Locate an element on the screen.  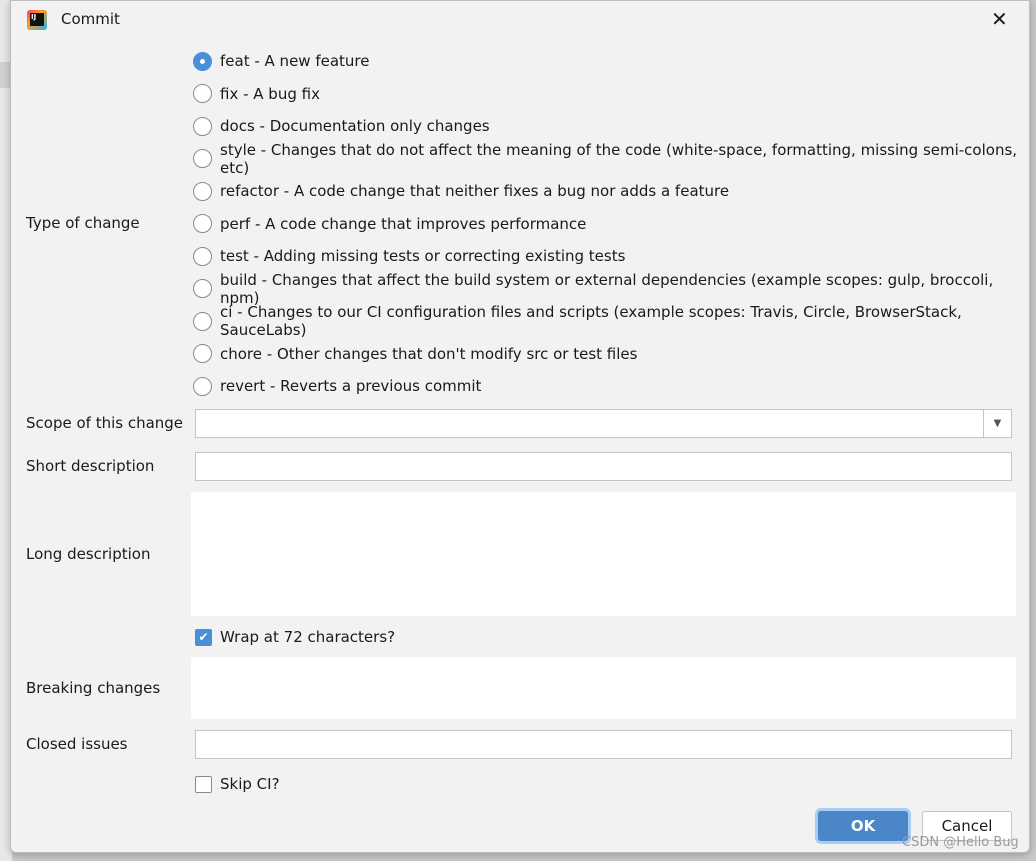
wrap-label: Wrap at 72 characters? is located at coordinates (308, 637).